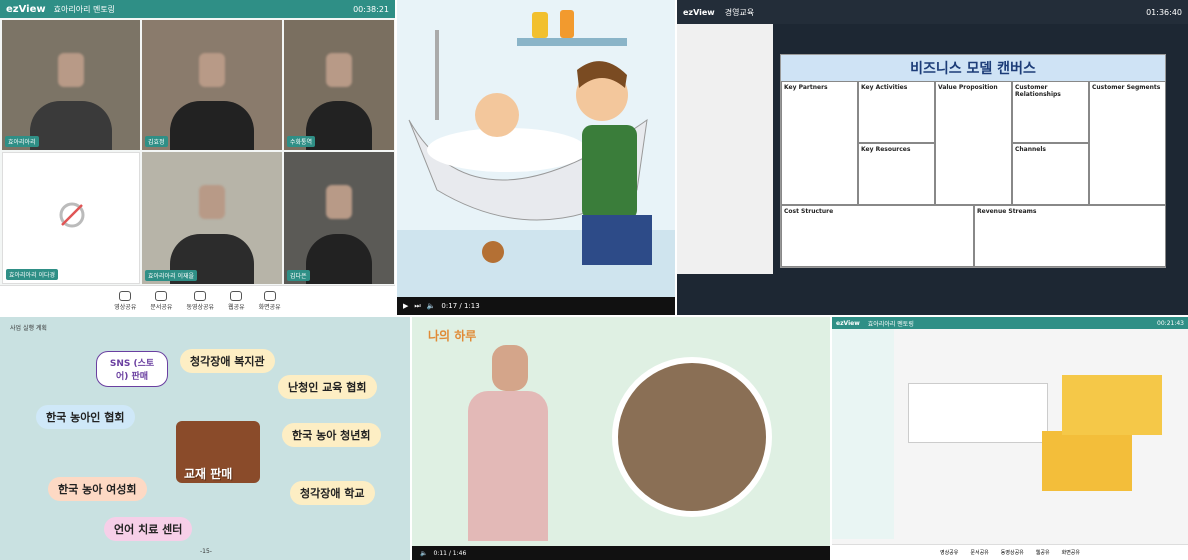 The height and width of the screenshot is (560, 1188). I want to click on participant-name: 효아리아리 이재을, so click(171, 275).